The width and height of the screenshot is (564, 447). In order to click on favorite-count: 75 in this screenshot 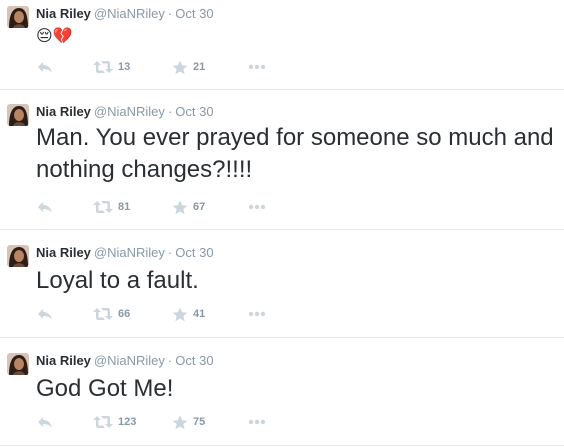, I will do `click(199, 422)`.